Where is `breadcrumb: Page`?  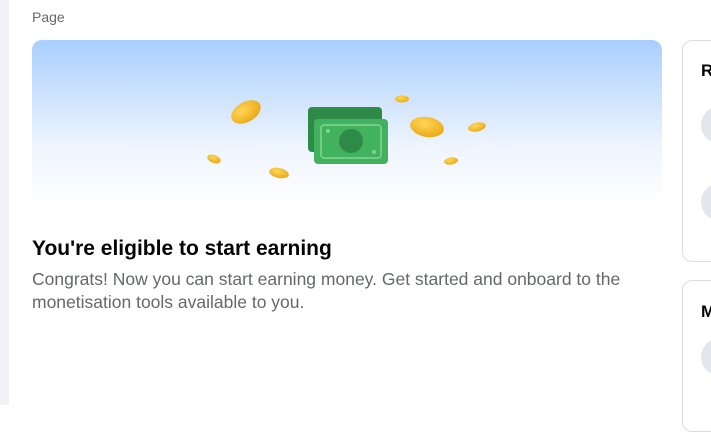 breadcrumb: Page is located at coordinates (48, 17).